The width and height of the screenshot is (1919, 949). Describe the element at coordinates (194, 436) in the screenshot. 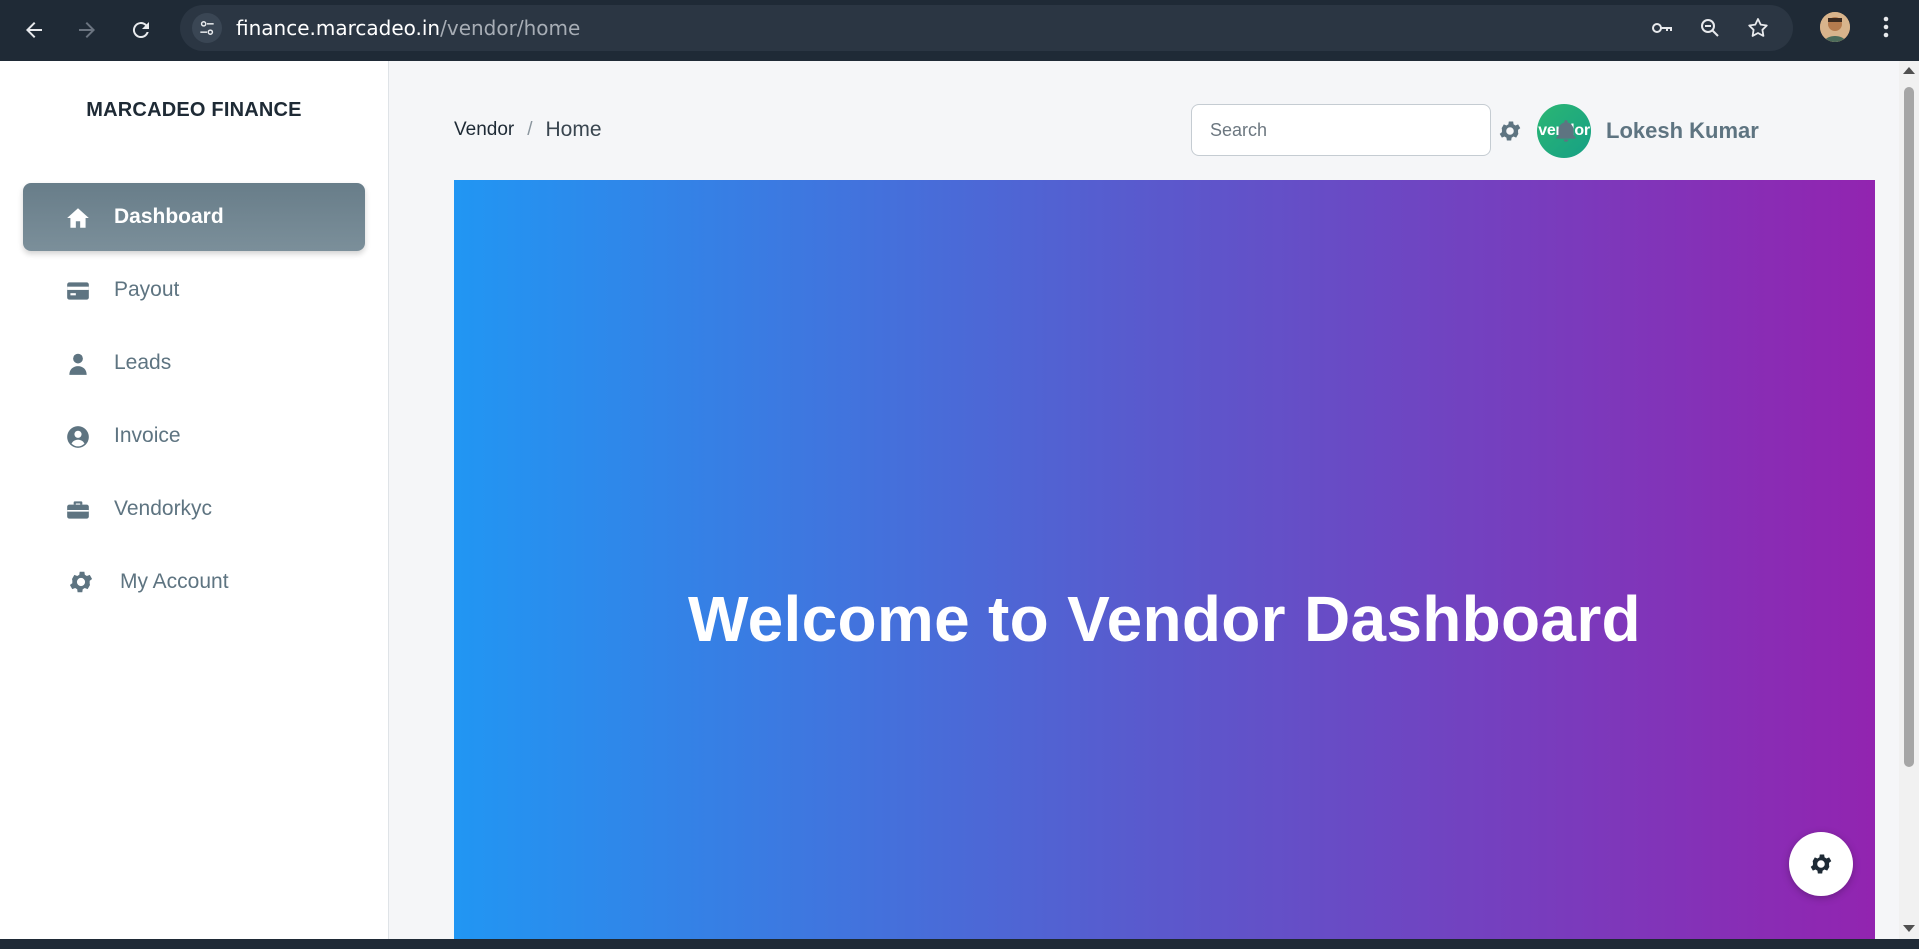

I see `sidebar-item-invoice: Invoice` at that location.